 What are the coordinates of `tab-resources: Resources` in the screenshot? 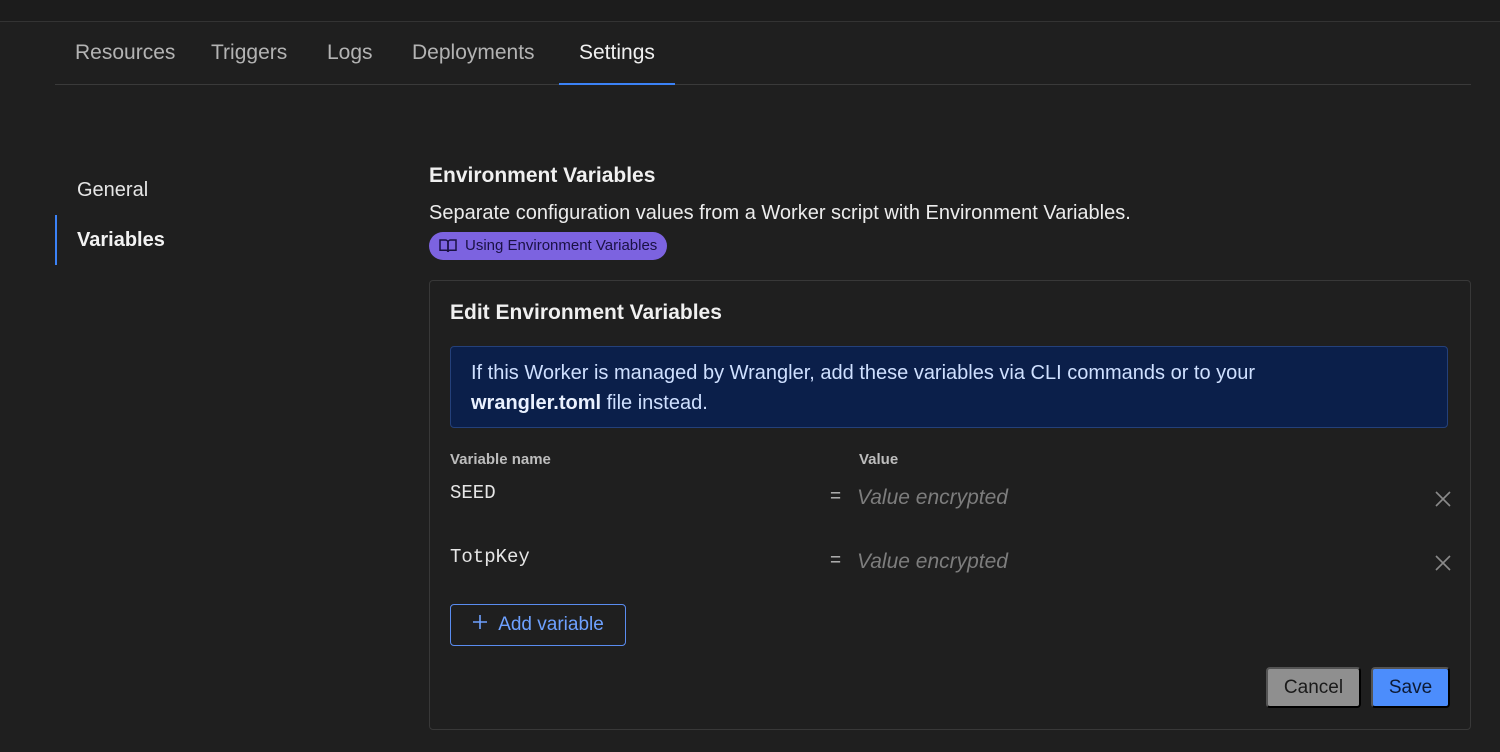 It's located at (125, 53).